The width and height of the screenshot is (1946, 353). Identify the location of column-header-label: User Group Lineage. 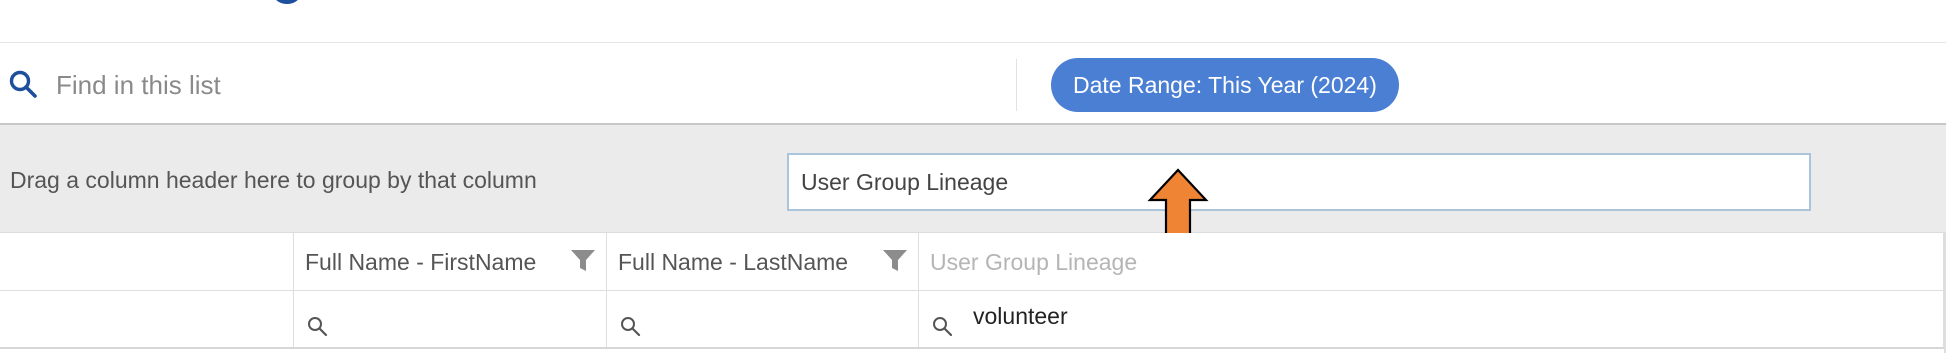
(1034, 262).